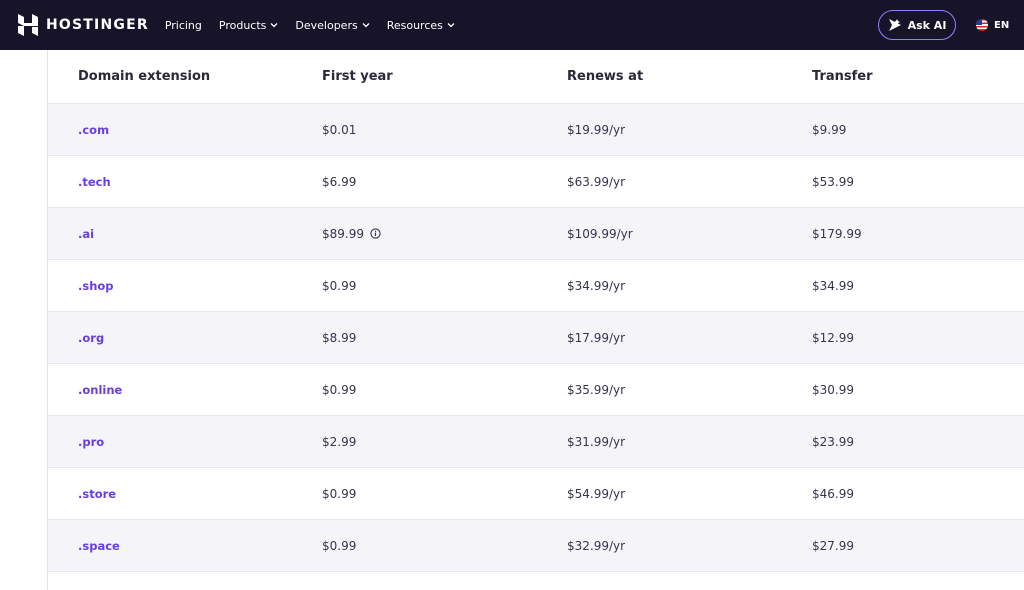  I want to click on renewal-price: $32.99/yr, so click(596, 545).